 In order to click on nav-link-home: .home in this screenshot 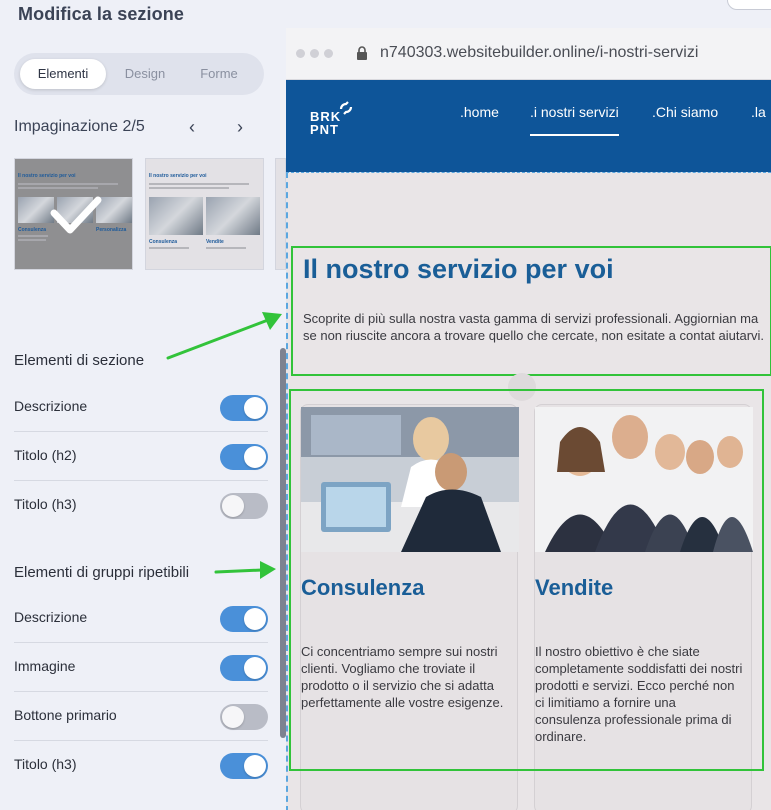, I will do `click(479, 112)`.